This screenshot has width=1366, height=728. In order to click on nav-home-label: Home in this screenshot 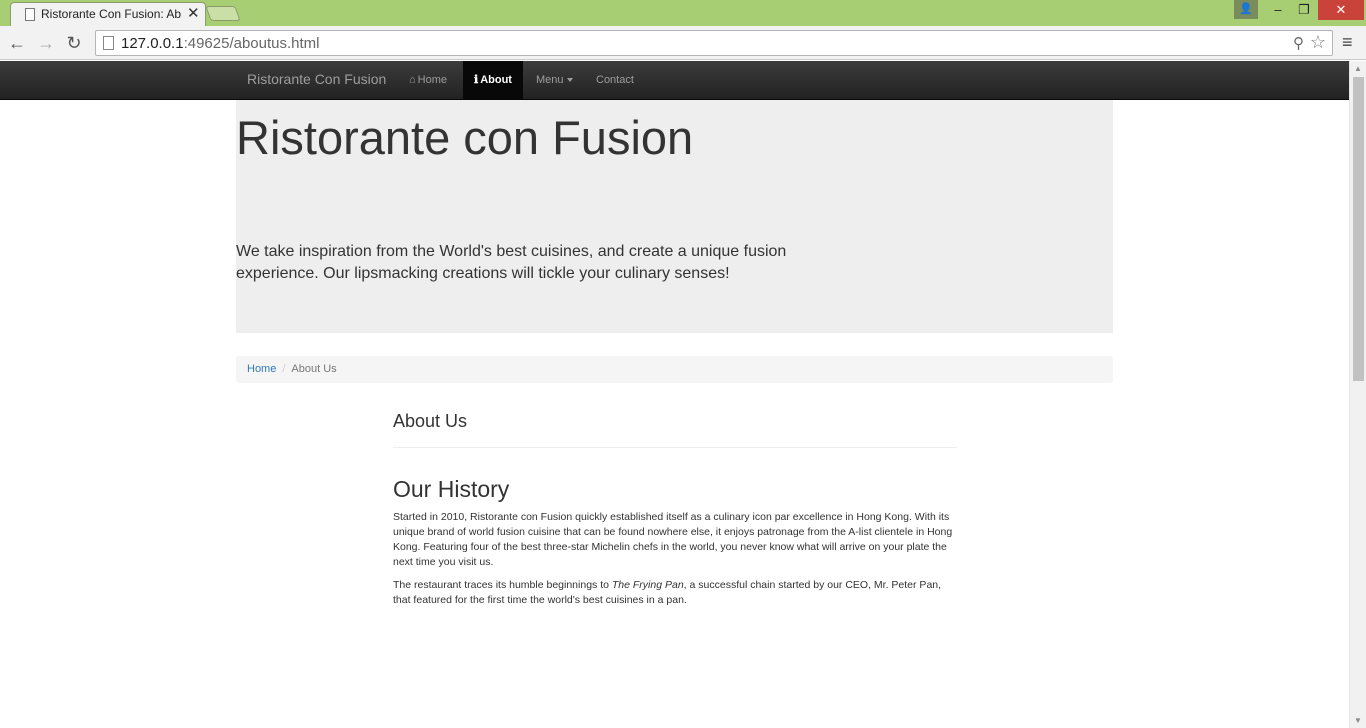, I will do `click(432, 80)`.